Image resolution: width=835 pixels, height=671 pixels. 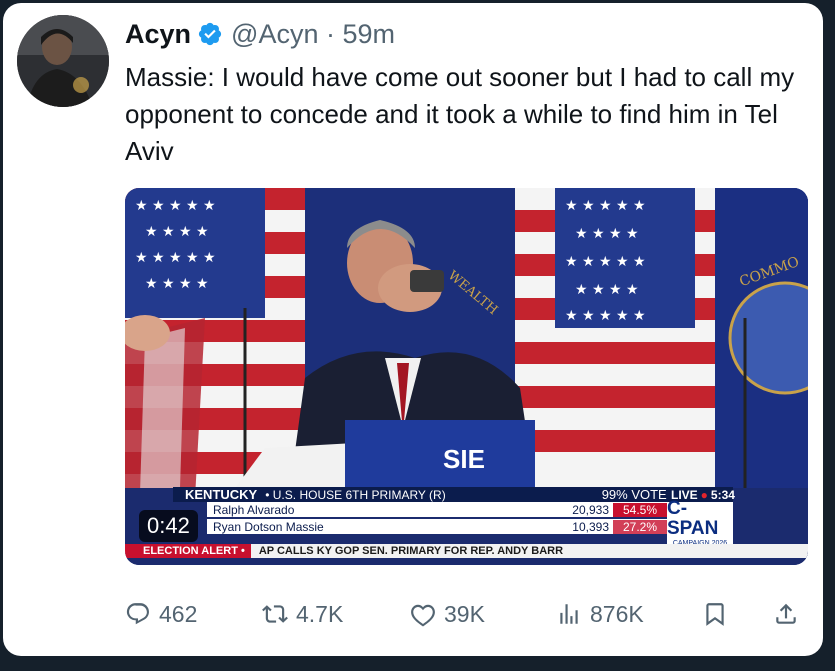 I want to click on candidate-votes: 10,393, so click(x=590, y=526).